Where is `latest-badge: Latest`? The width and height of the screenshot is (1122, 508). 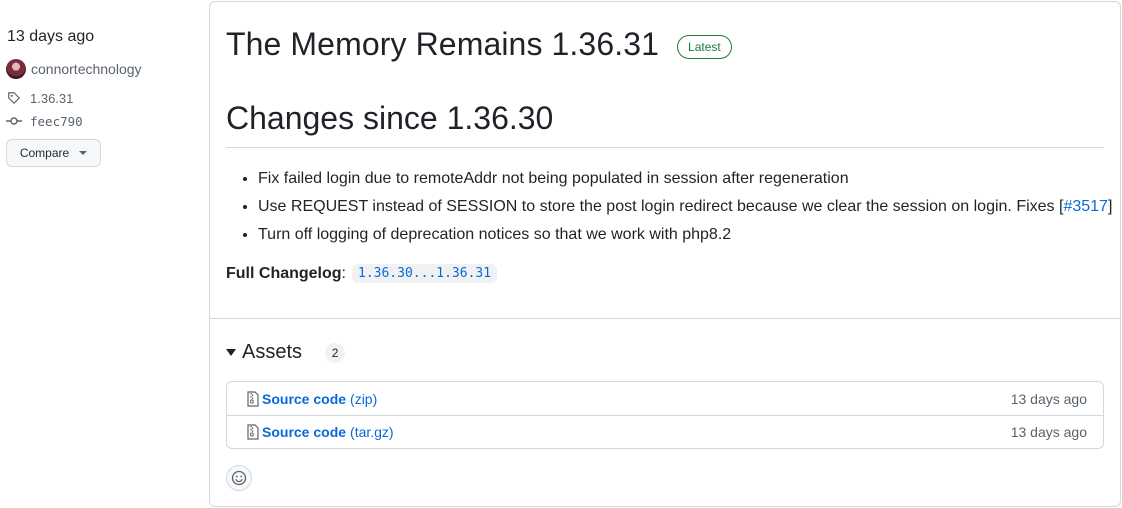
latest-badge: Latest is located at coordinates (704, 46).